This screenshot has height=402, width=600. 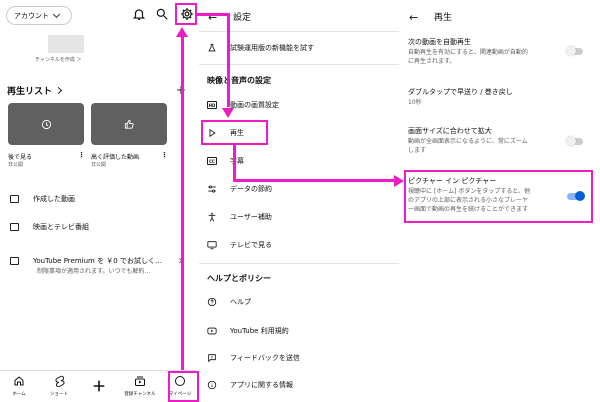 What do you see at coordinates (56, 14) in the screenshot?
I see `chevron-down-icon` at bounding box center [56, 14].